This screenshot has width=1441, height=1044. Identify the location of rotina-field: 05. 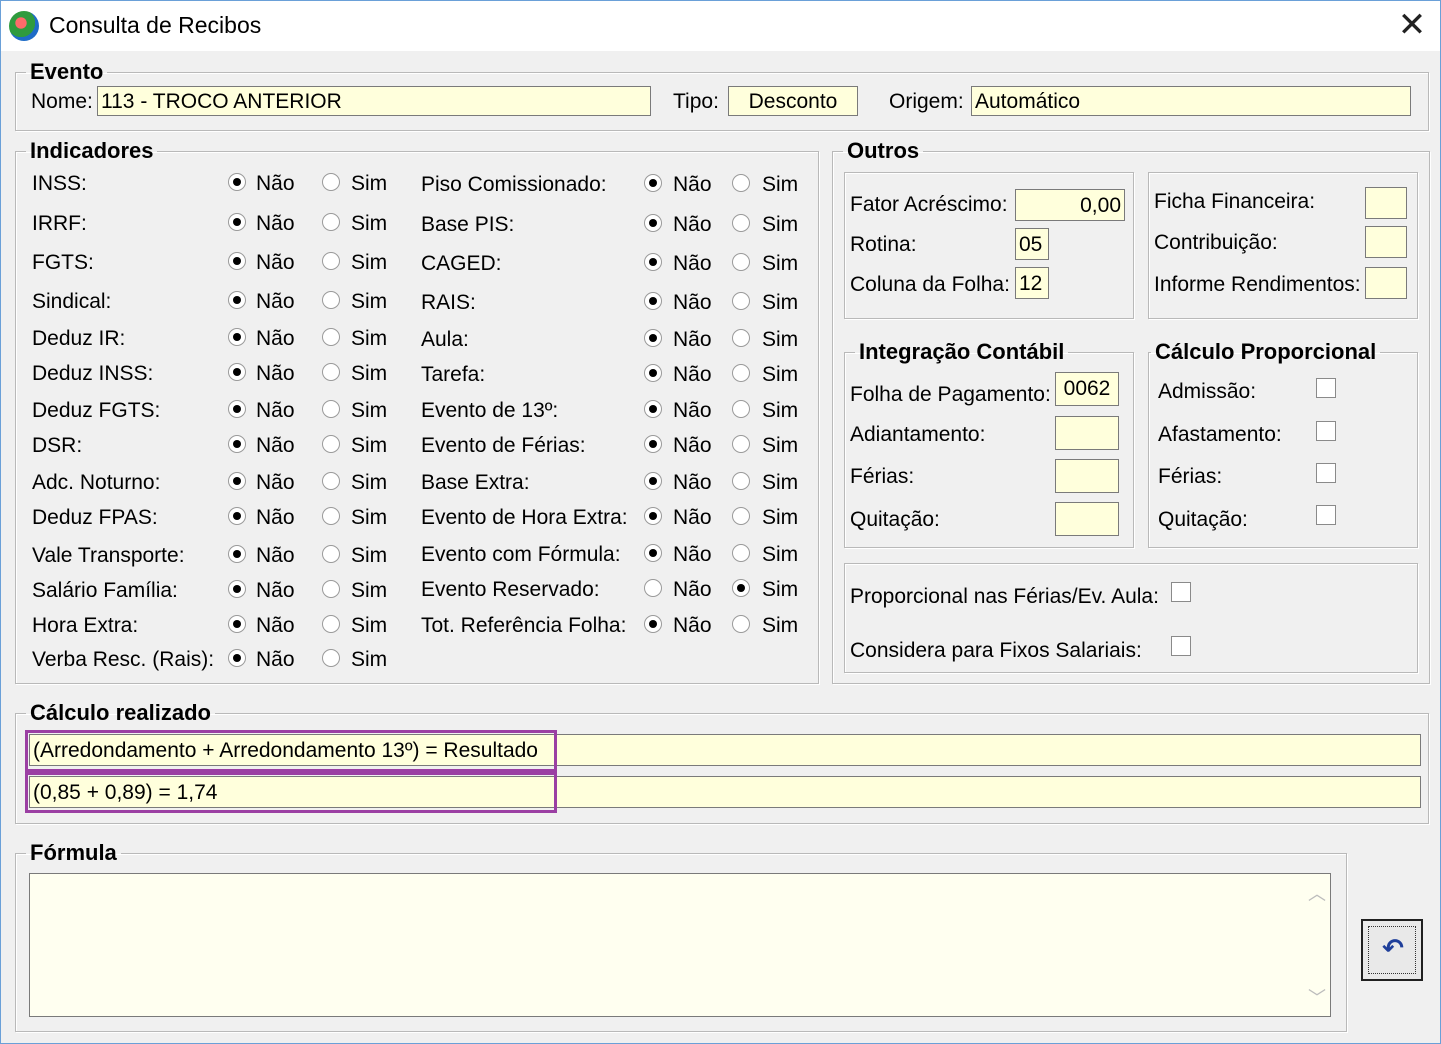
(1032, 244).